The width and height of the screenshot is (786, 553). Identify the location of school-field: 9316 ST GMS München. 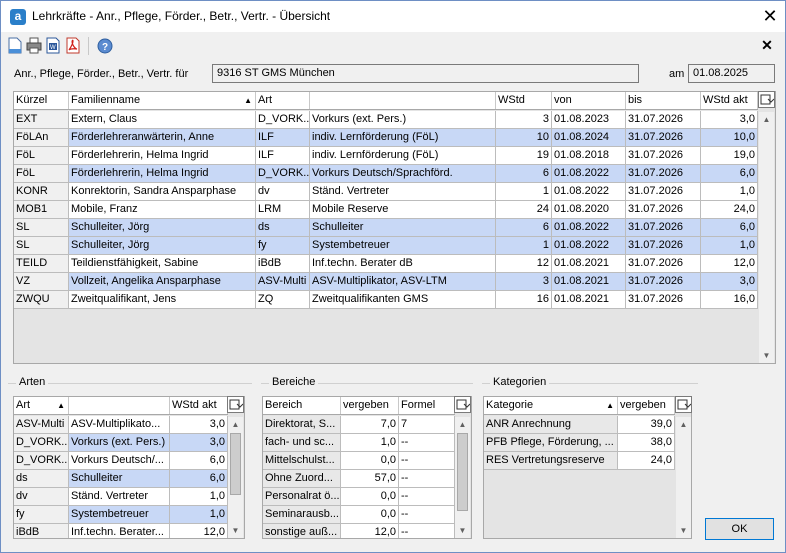
(425, 73).